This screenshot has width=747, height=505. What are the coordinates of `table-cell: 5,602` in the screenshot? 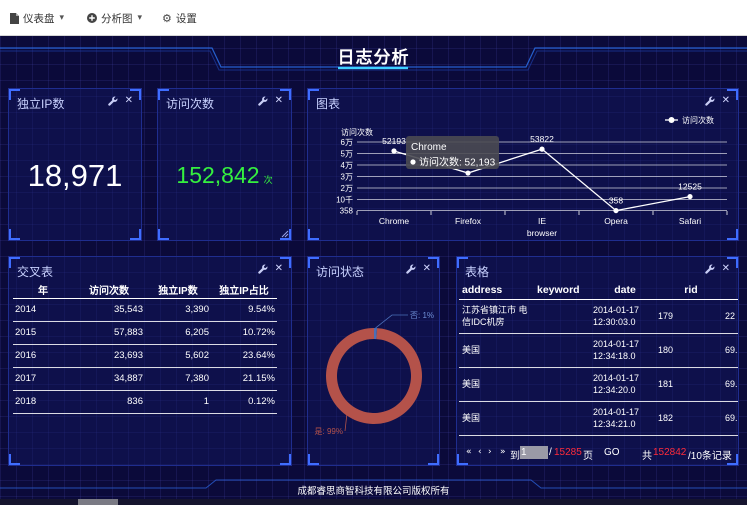 It's located at (178, 356).